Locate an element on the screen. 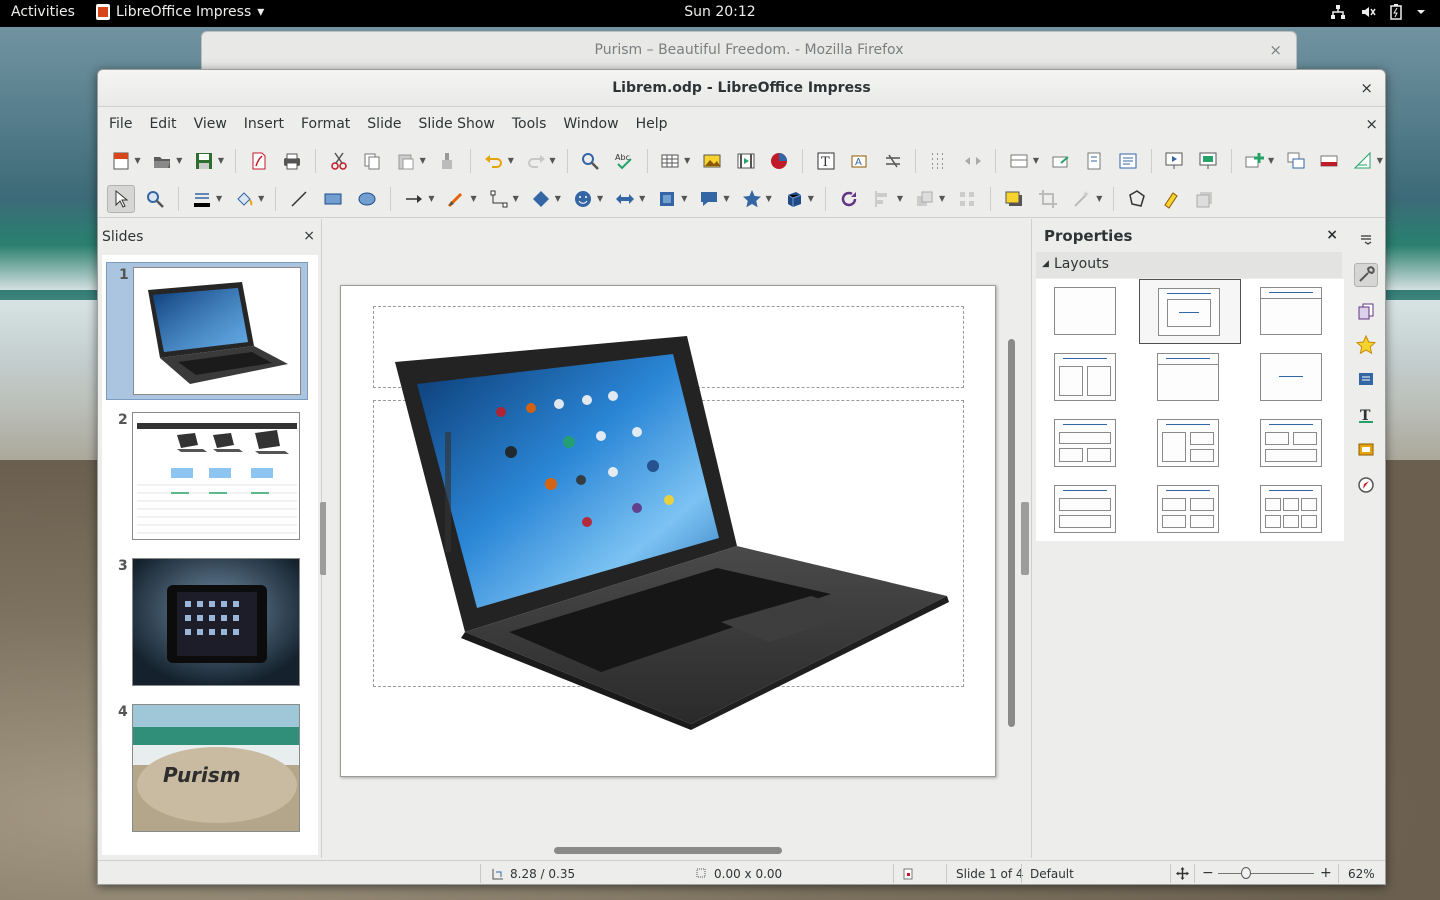  system-tray is located at coordinates (1378, 12).